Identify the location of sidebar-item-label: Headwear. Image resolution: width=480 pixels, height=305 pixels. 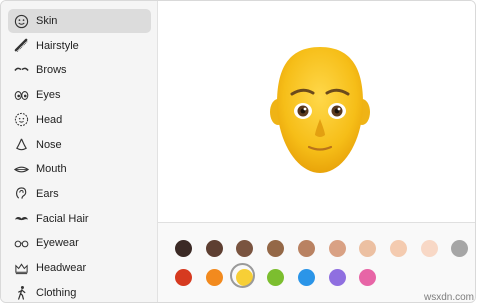
(61, 268).